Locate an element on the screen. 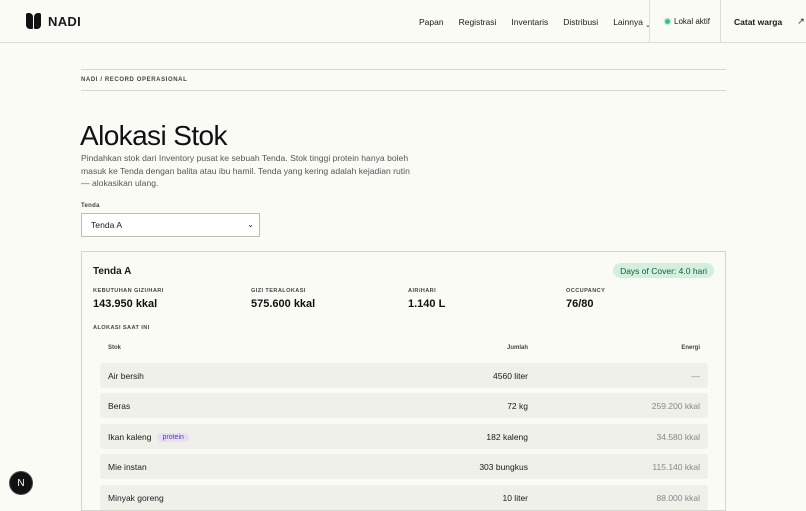 The width and height of the screenshot is (806, 511). row-stok-name: Ikan kaleng is located at coordinates (130, 437).